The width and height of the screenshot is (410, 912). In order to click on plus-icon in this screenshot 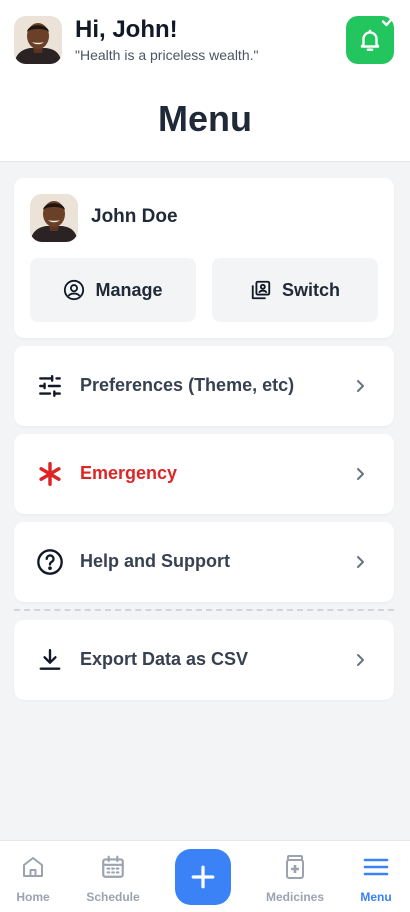, I will do `click(203, 877)`.